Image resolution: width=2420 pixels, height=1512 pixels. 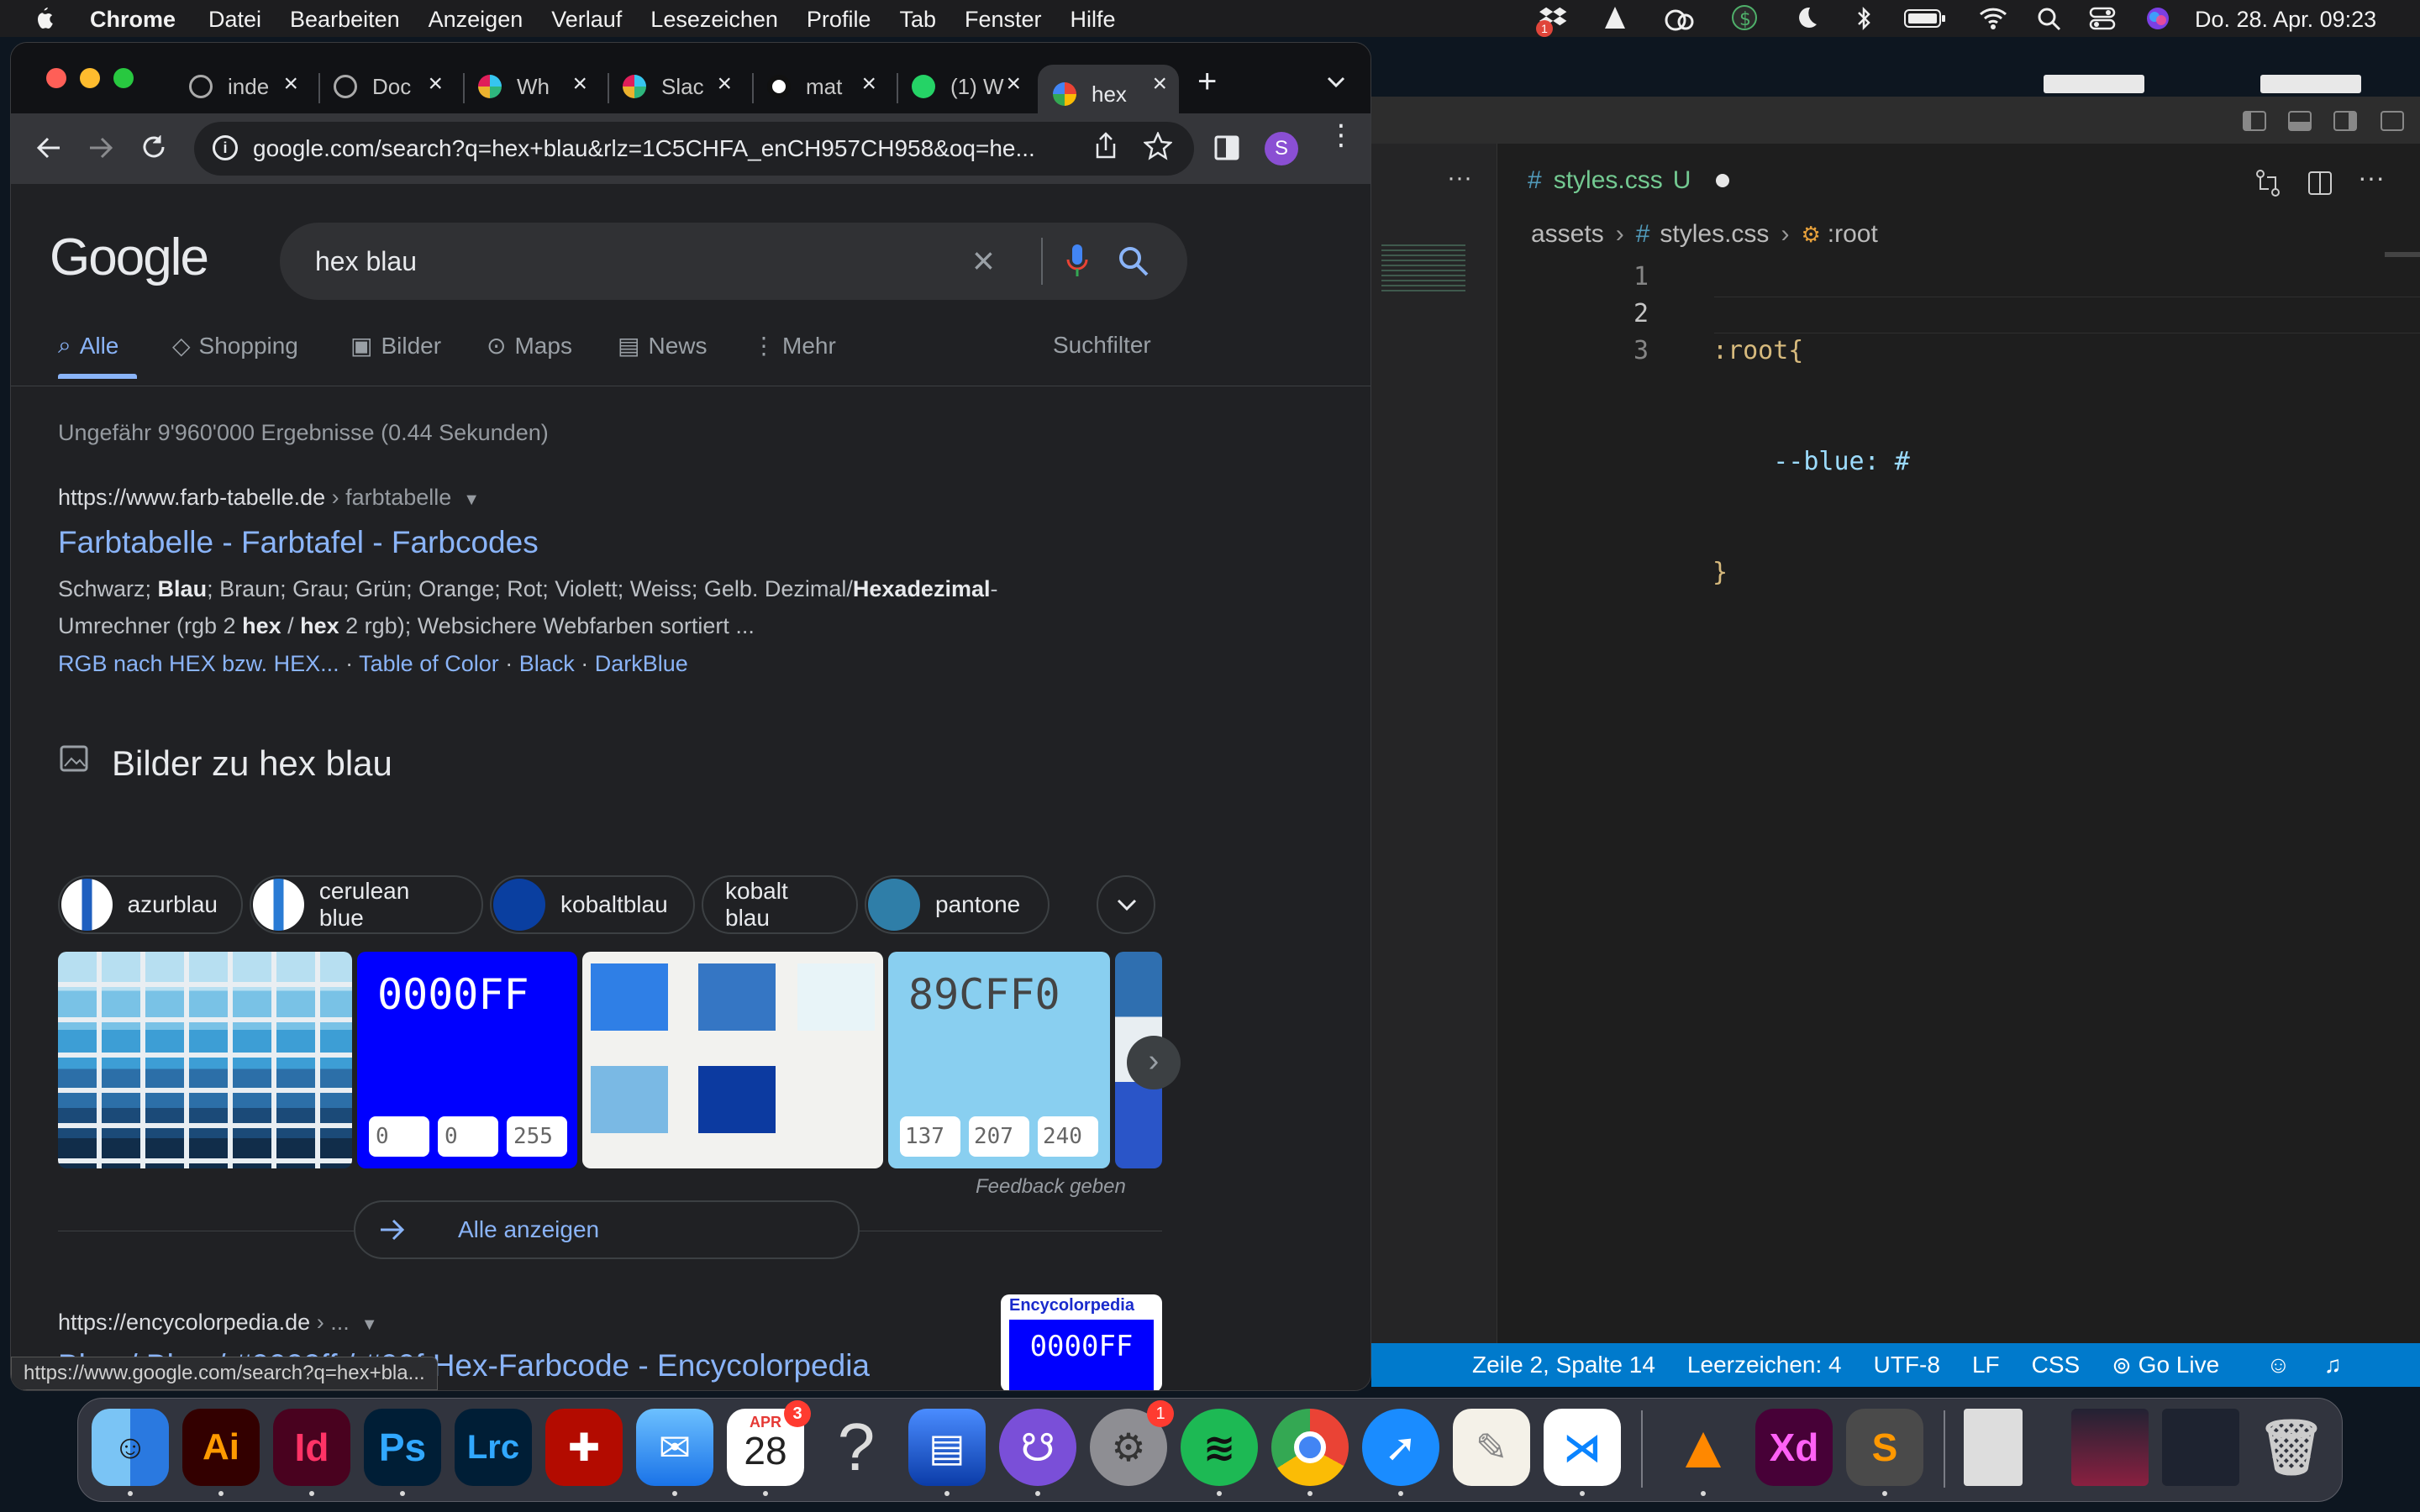 What do you see at coordinates (1401, 1447) in the screenshot?
I see `dock-safari-icon: ➚` at bounding box center [1401, 1447].